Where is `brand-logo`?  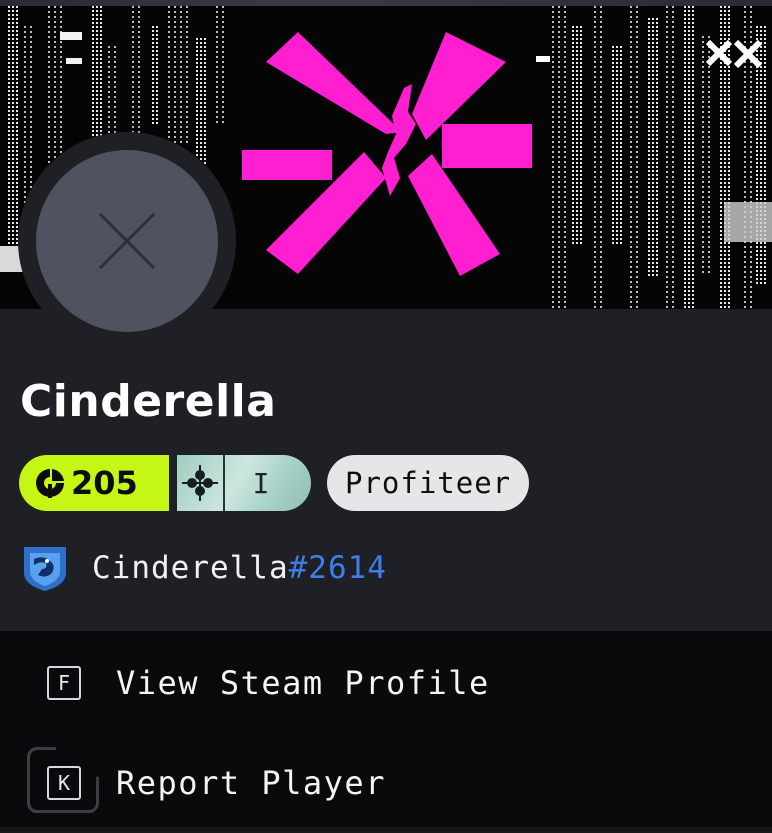
brand-logo is located at coordinates (387, 154).